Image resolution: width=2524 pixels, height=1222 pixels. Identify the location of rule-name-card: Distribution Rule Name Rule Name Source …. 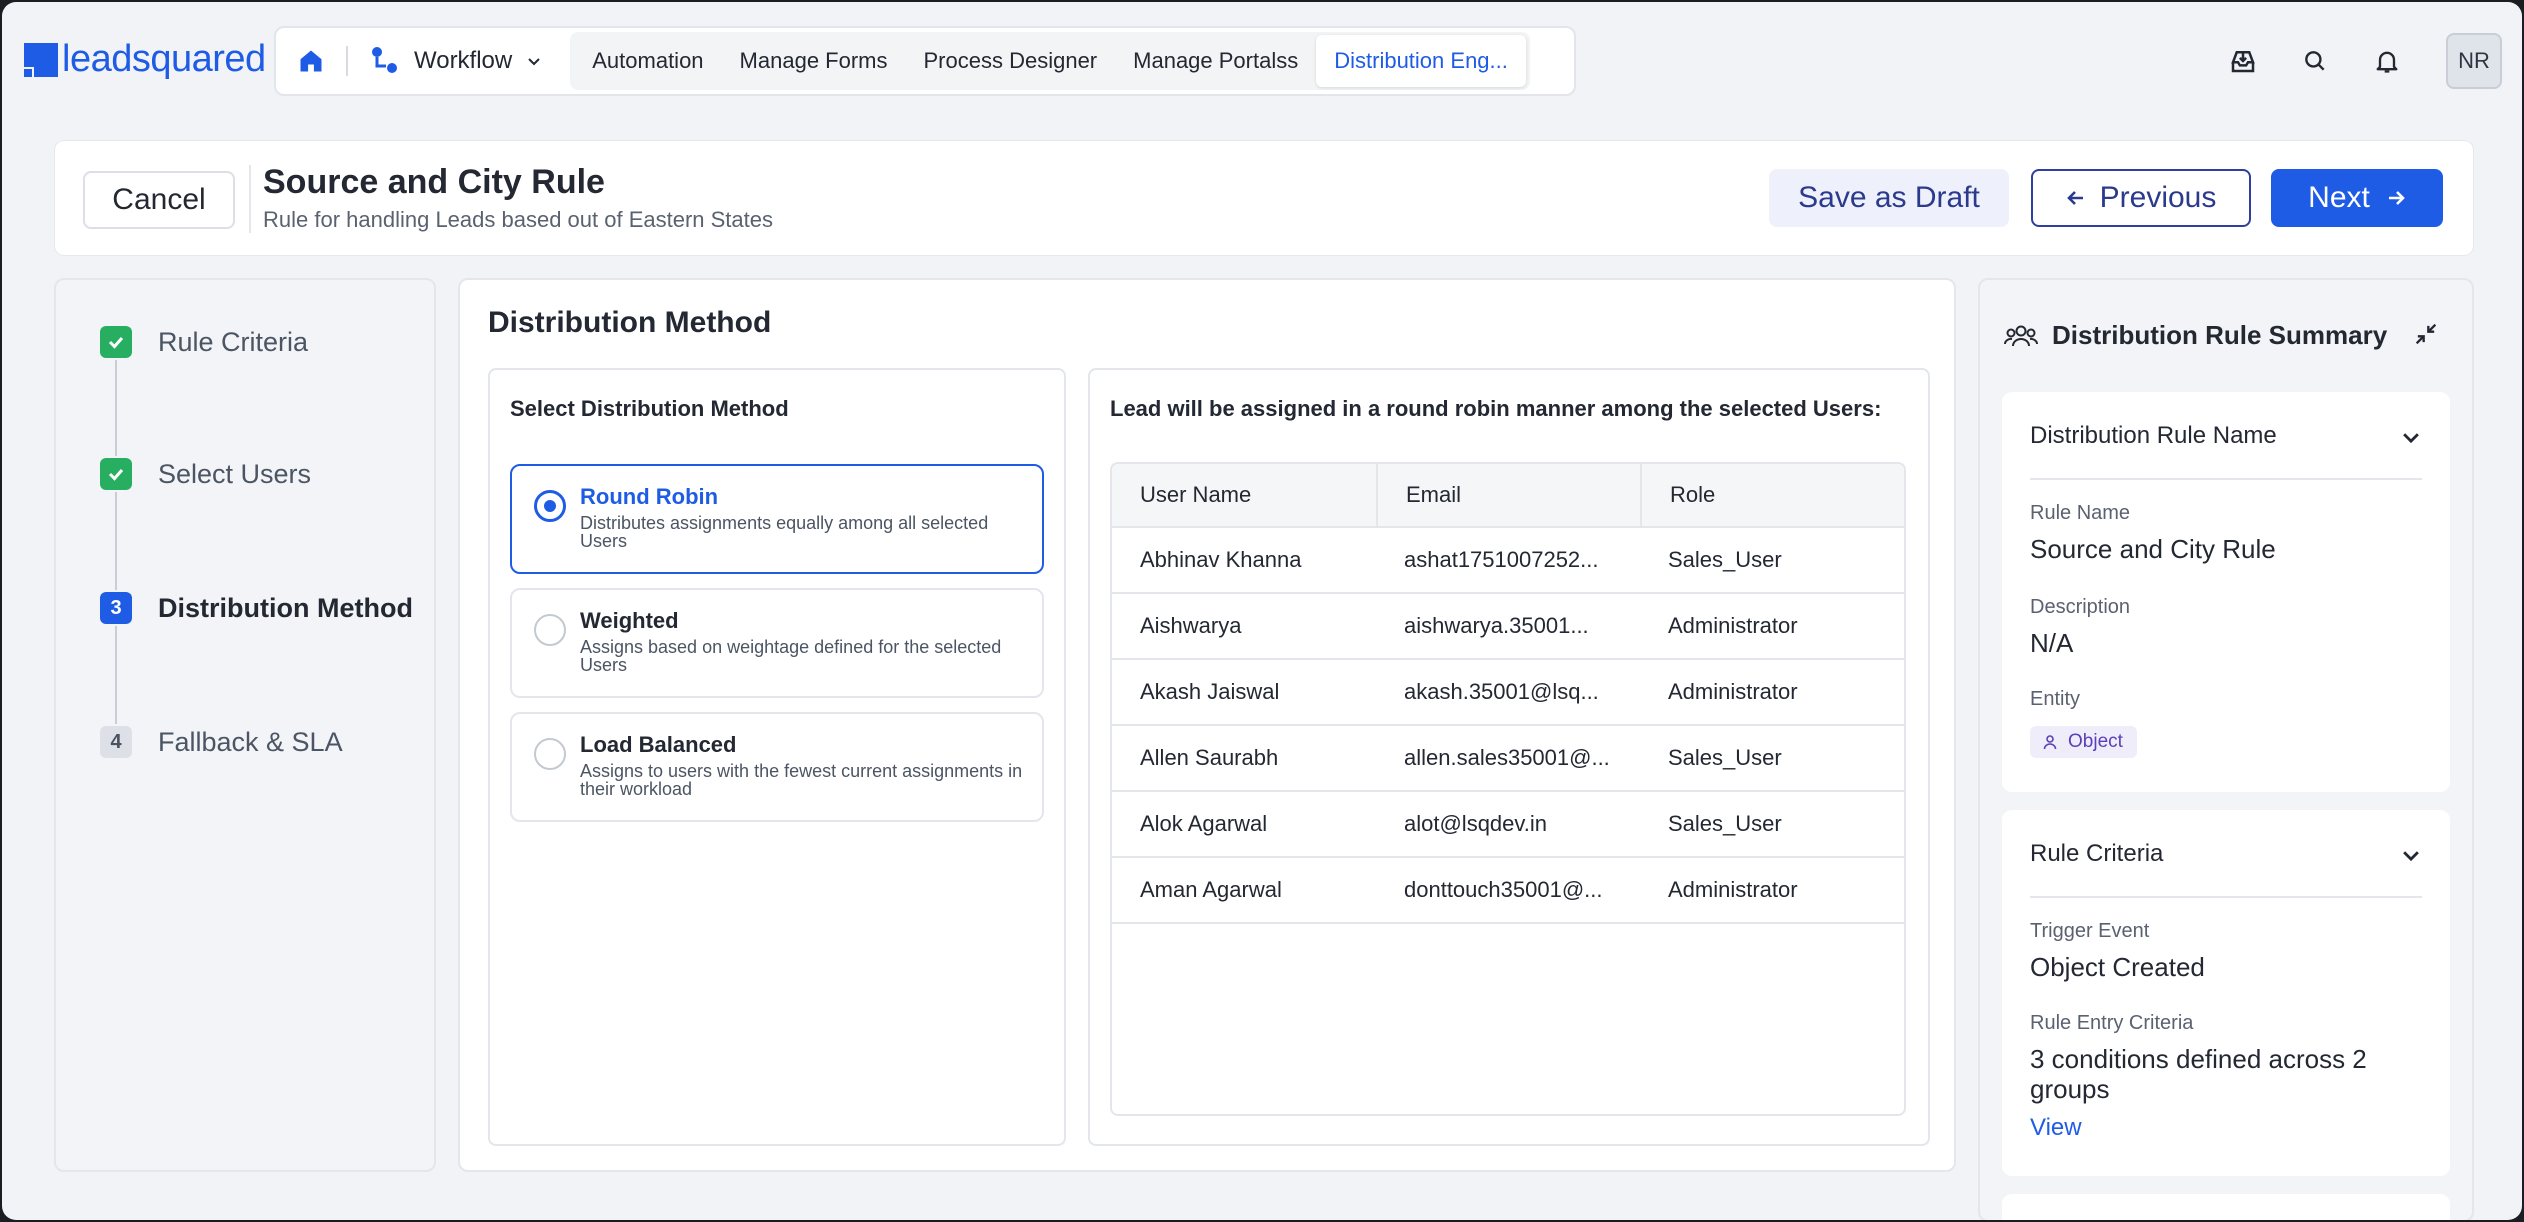
(2226, 592).